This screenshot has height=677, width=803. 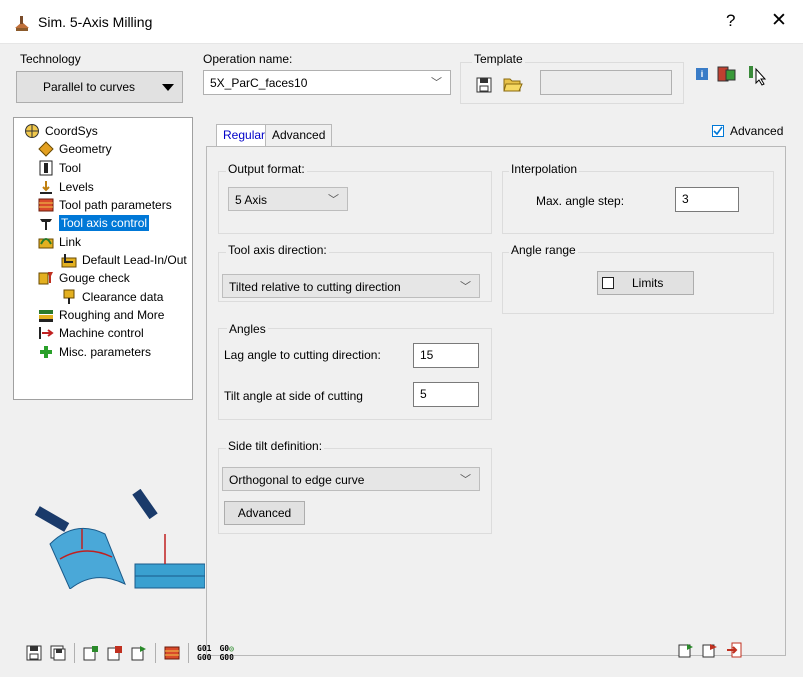 I want to click on close-button: ✕, so click(x=779, y=20).